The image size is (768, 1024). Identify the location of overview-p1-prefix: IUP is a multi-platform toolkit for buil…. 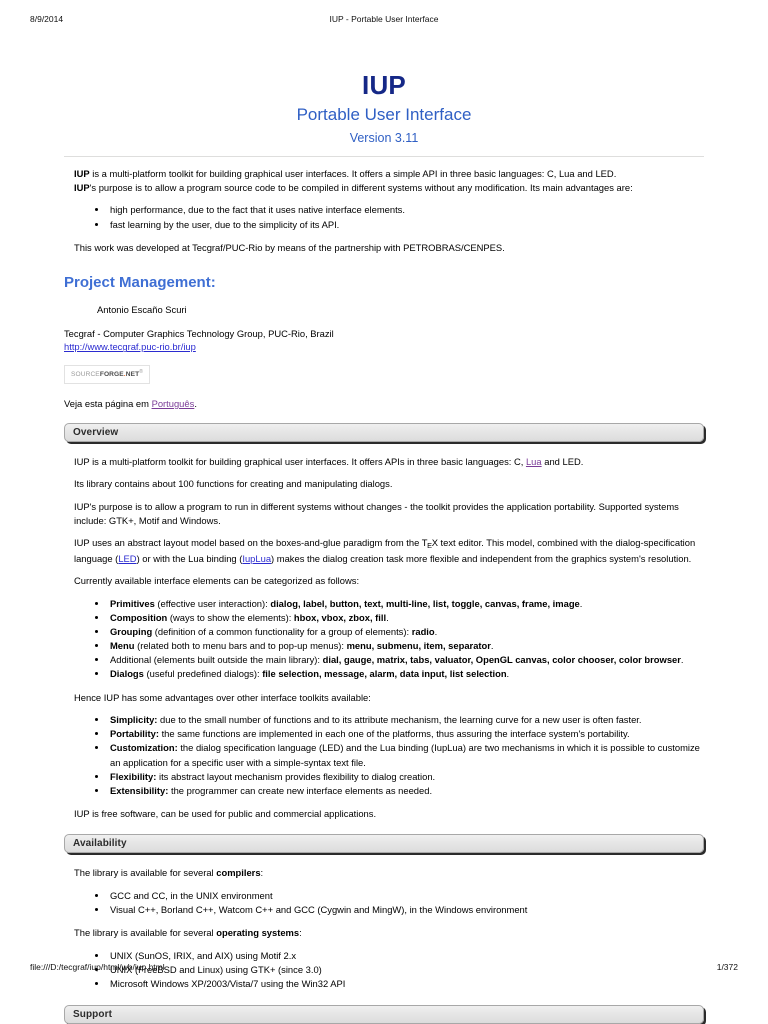
(300, 461).